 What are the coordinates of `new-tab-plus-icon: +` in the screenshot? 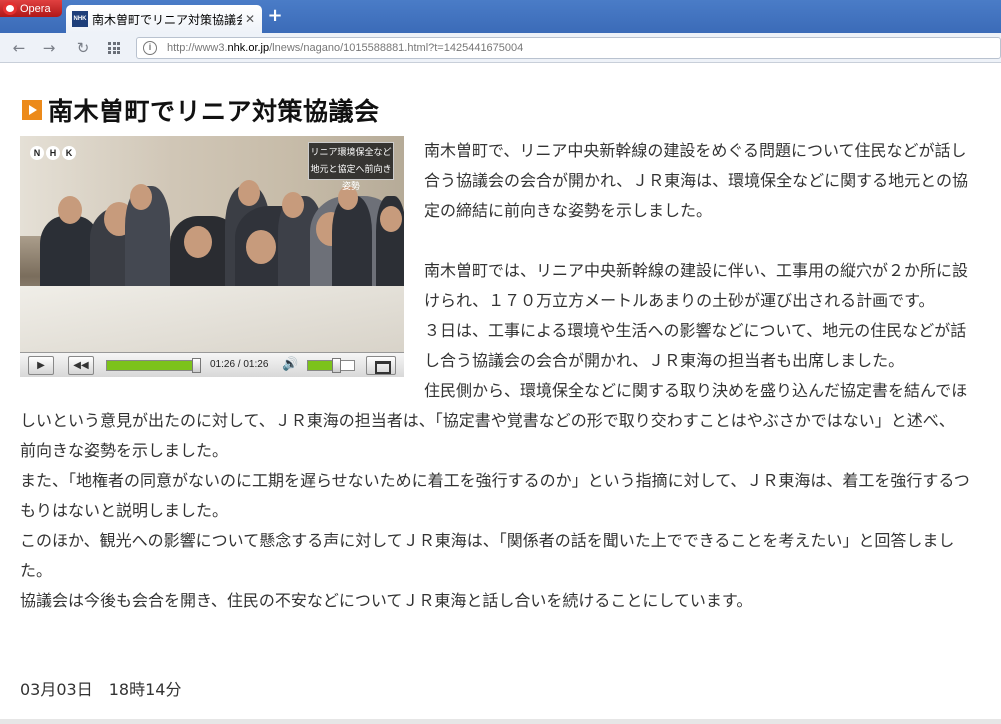 It's located at (275, 16).